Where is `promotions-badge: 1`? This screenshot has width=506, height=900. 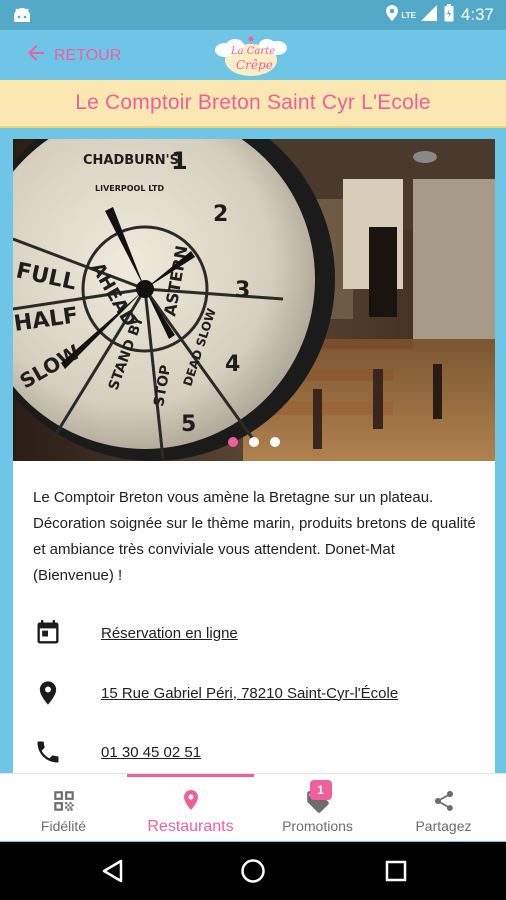
promotions-badge: 1 is located at coordinates (320, 790).